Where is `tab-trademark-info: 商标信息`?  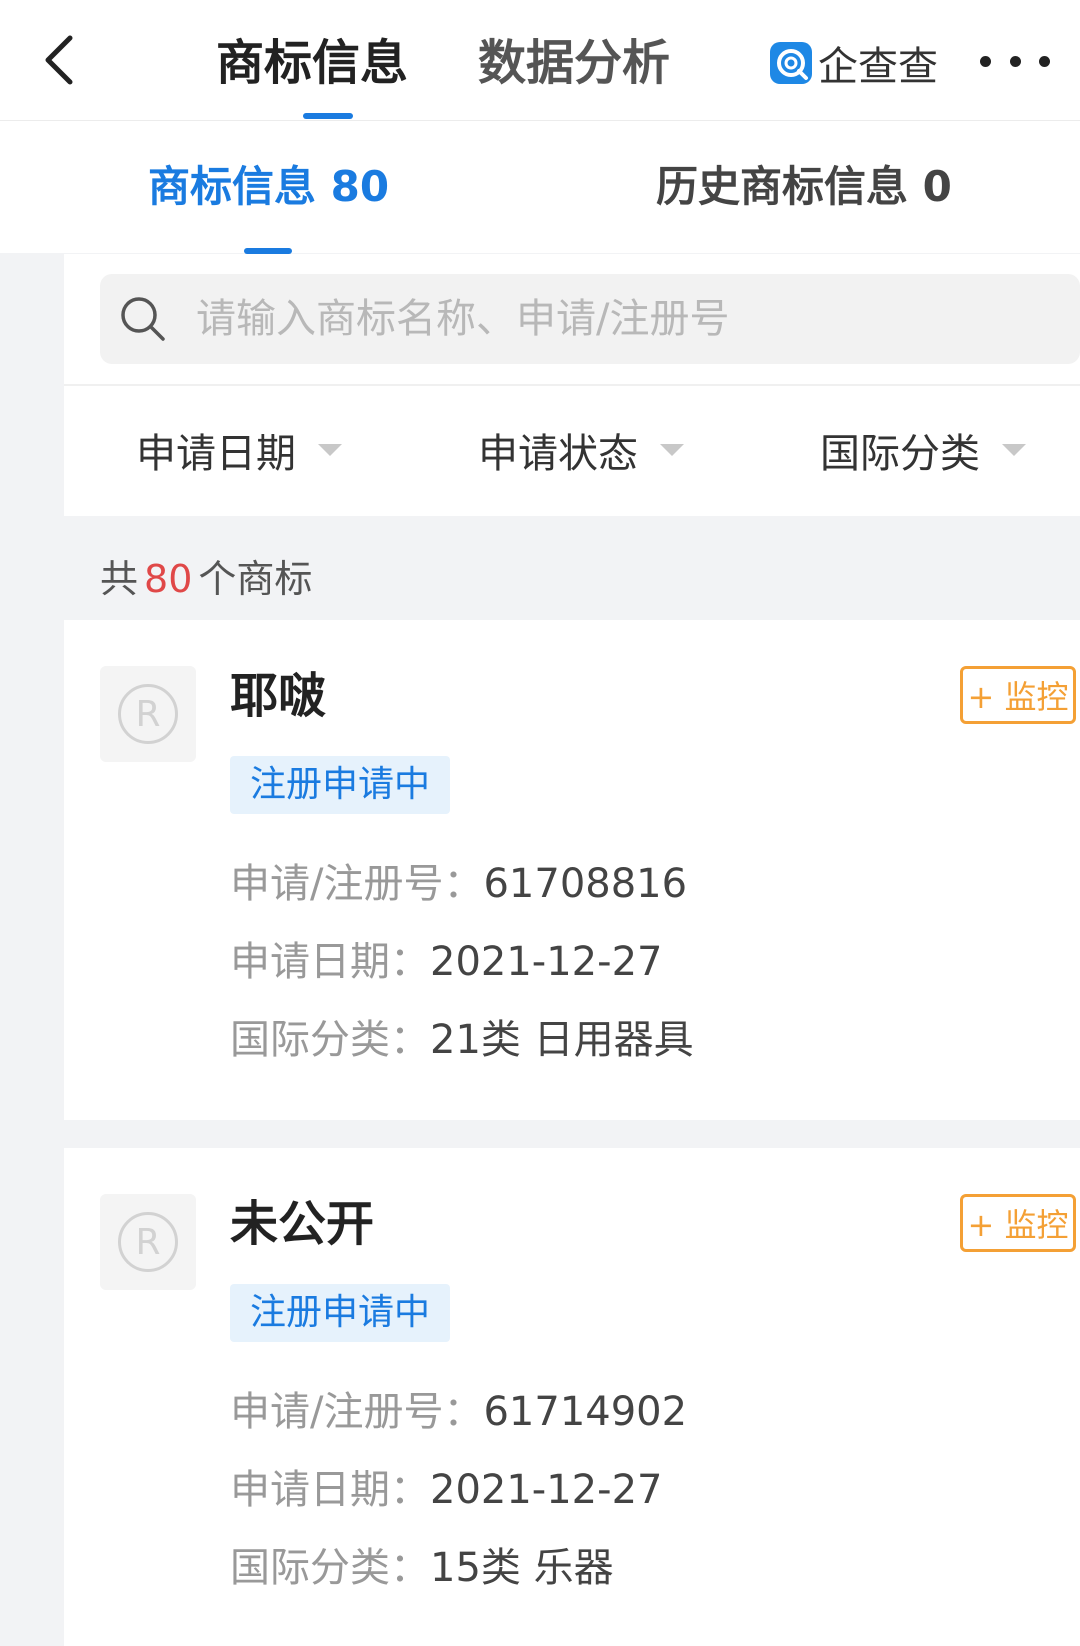 tab-trademark-info: 商标信息 is located at coordinates (312, 63).